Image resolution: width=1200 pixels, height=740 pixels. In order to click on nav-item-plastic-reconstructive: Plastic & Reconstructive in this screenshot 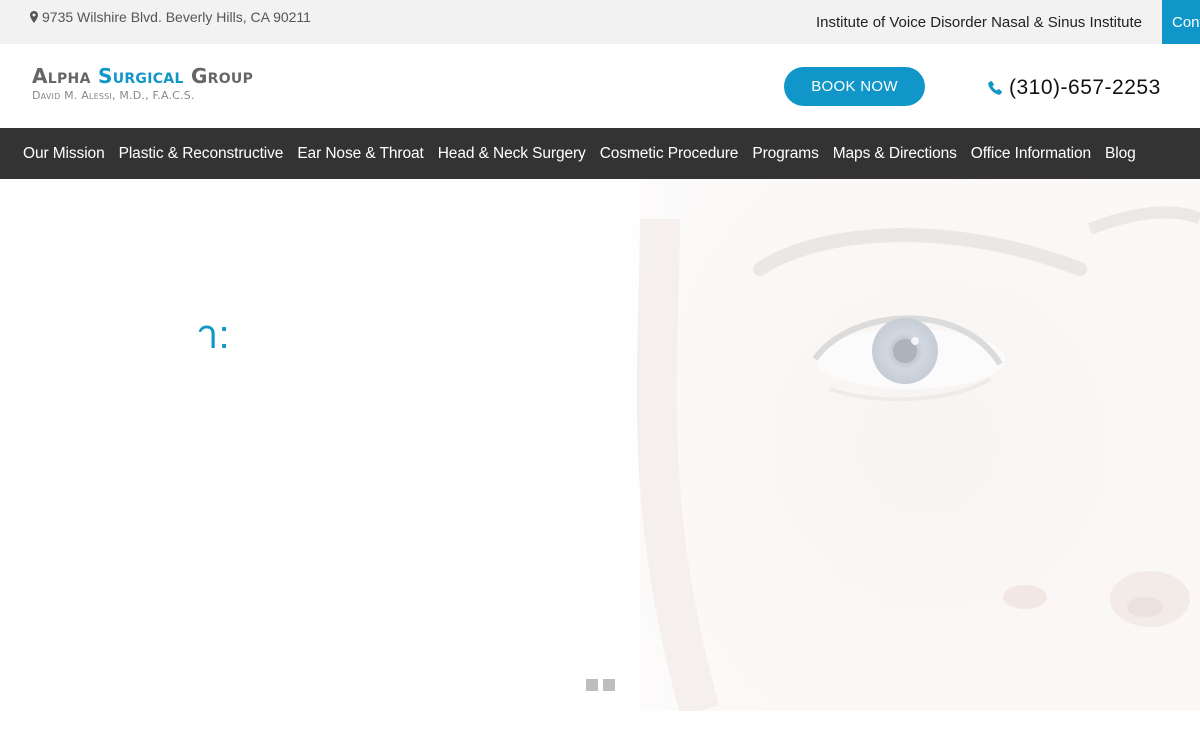, I will do `click(201, 154)`.